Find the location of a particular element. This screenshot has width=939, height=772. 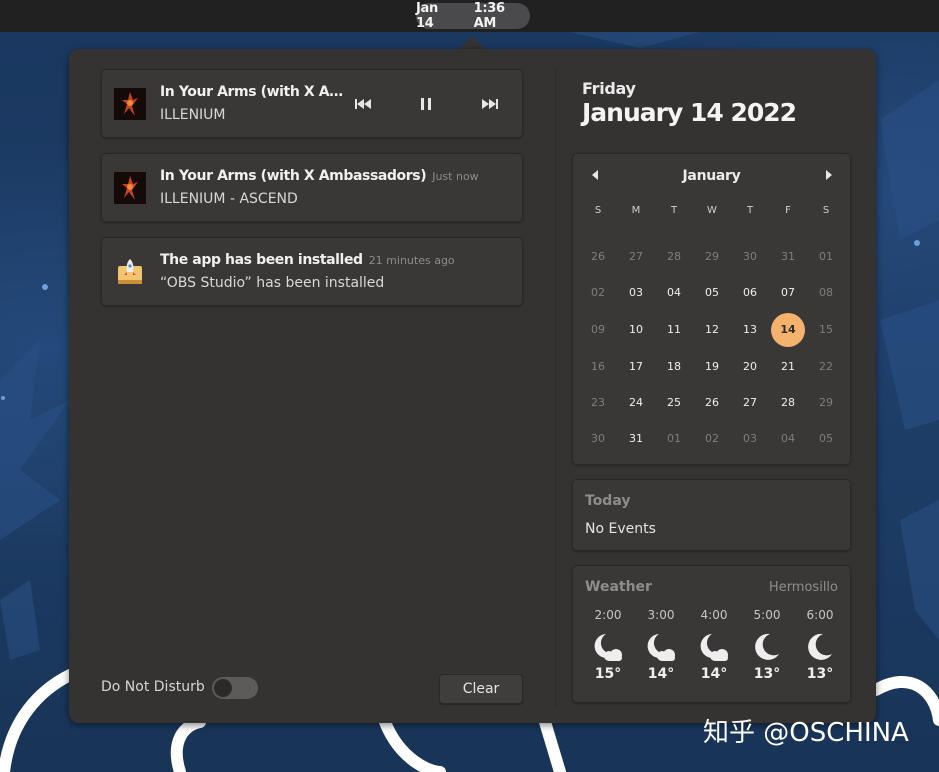

do-not-disturb-toggle is located at coordinates (235, 688).